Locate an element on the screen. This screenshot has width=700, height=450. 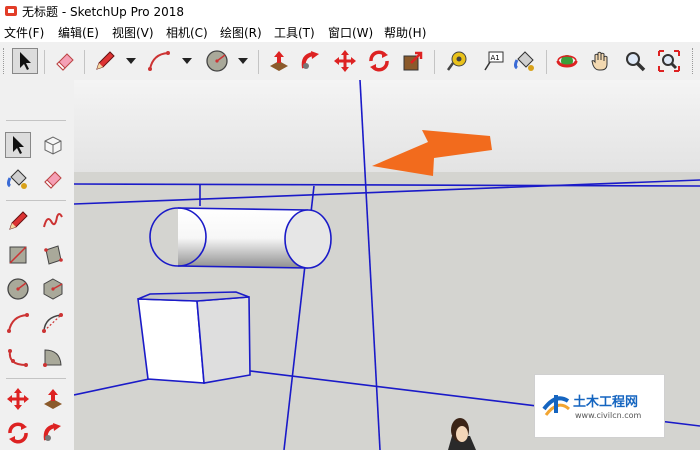
rotated-rectangle-tool-button is located at coordinates (53, 255).